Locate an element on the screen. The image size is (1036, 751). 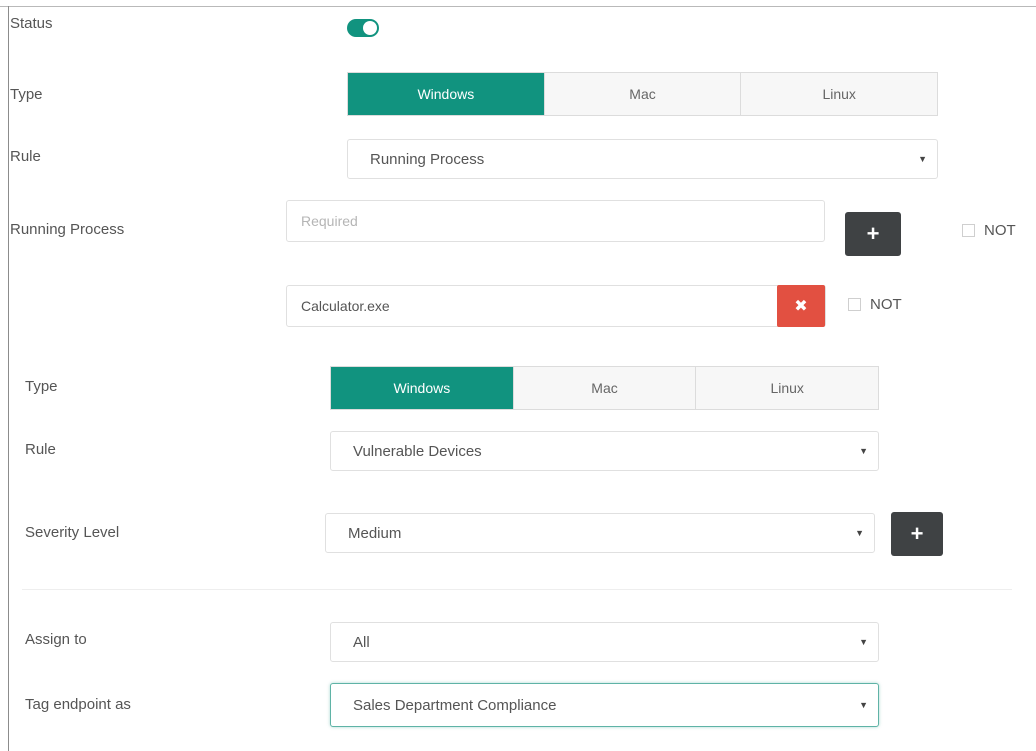
running-process-input: Required is located at coordinates (555, 221).